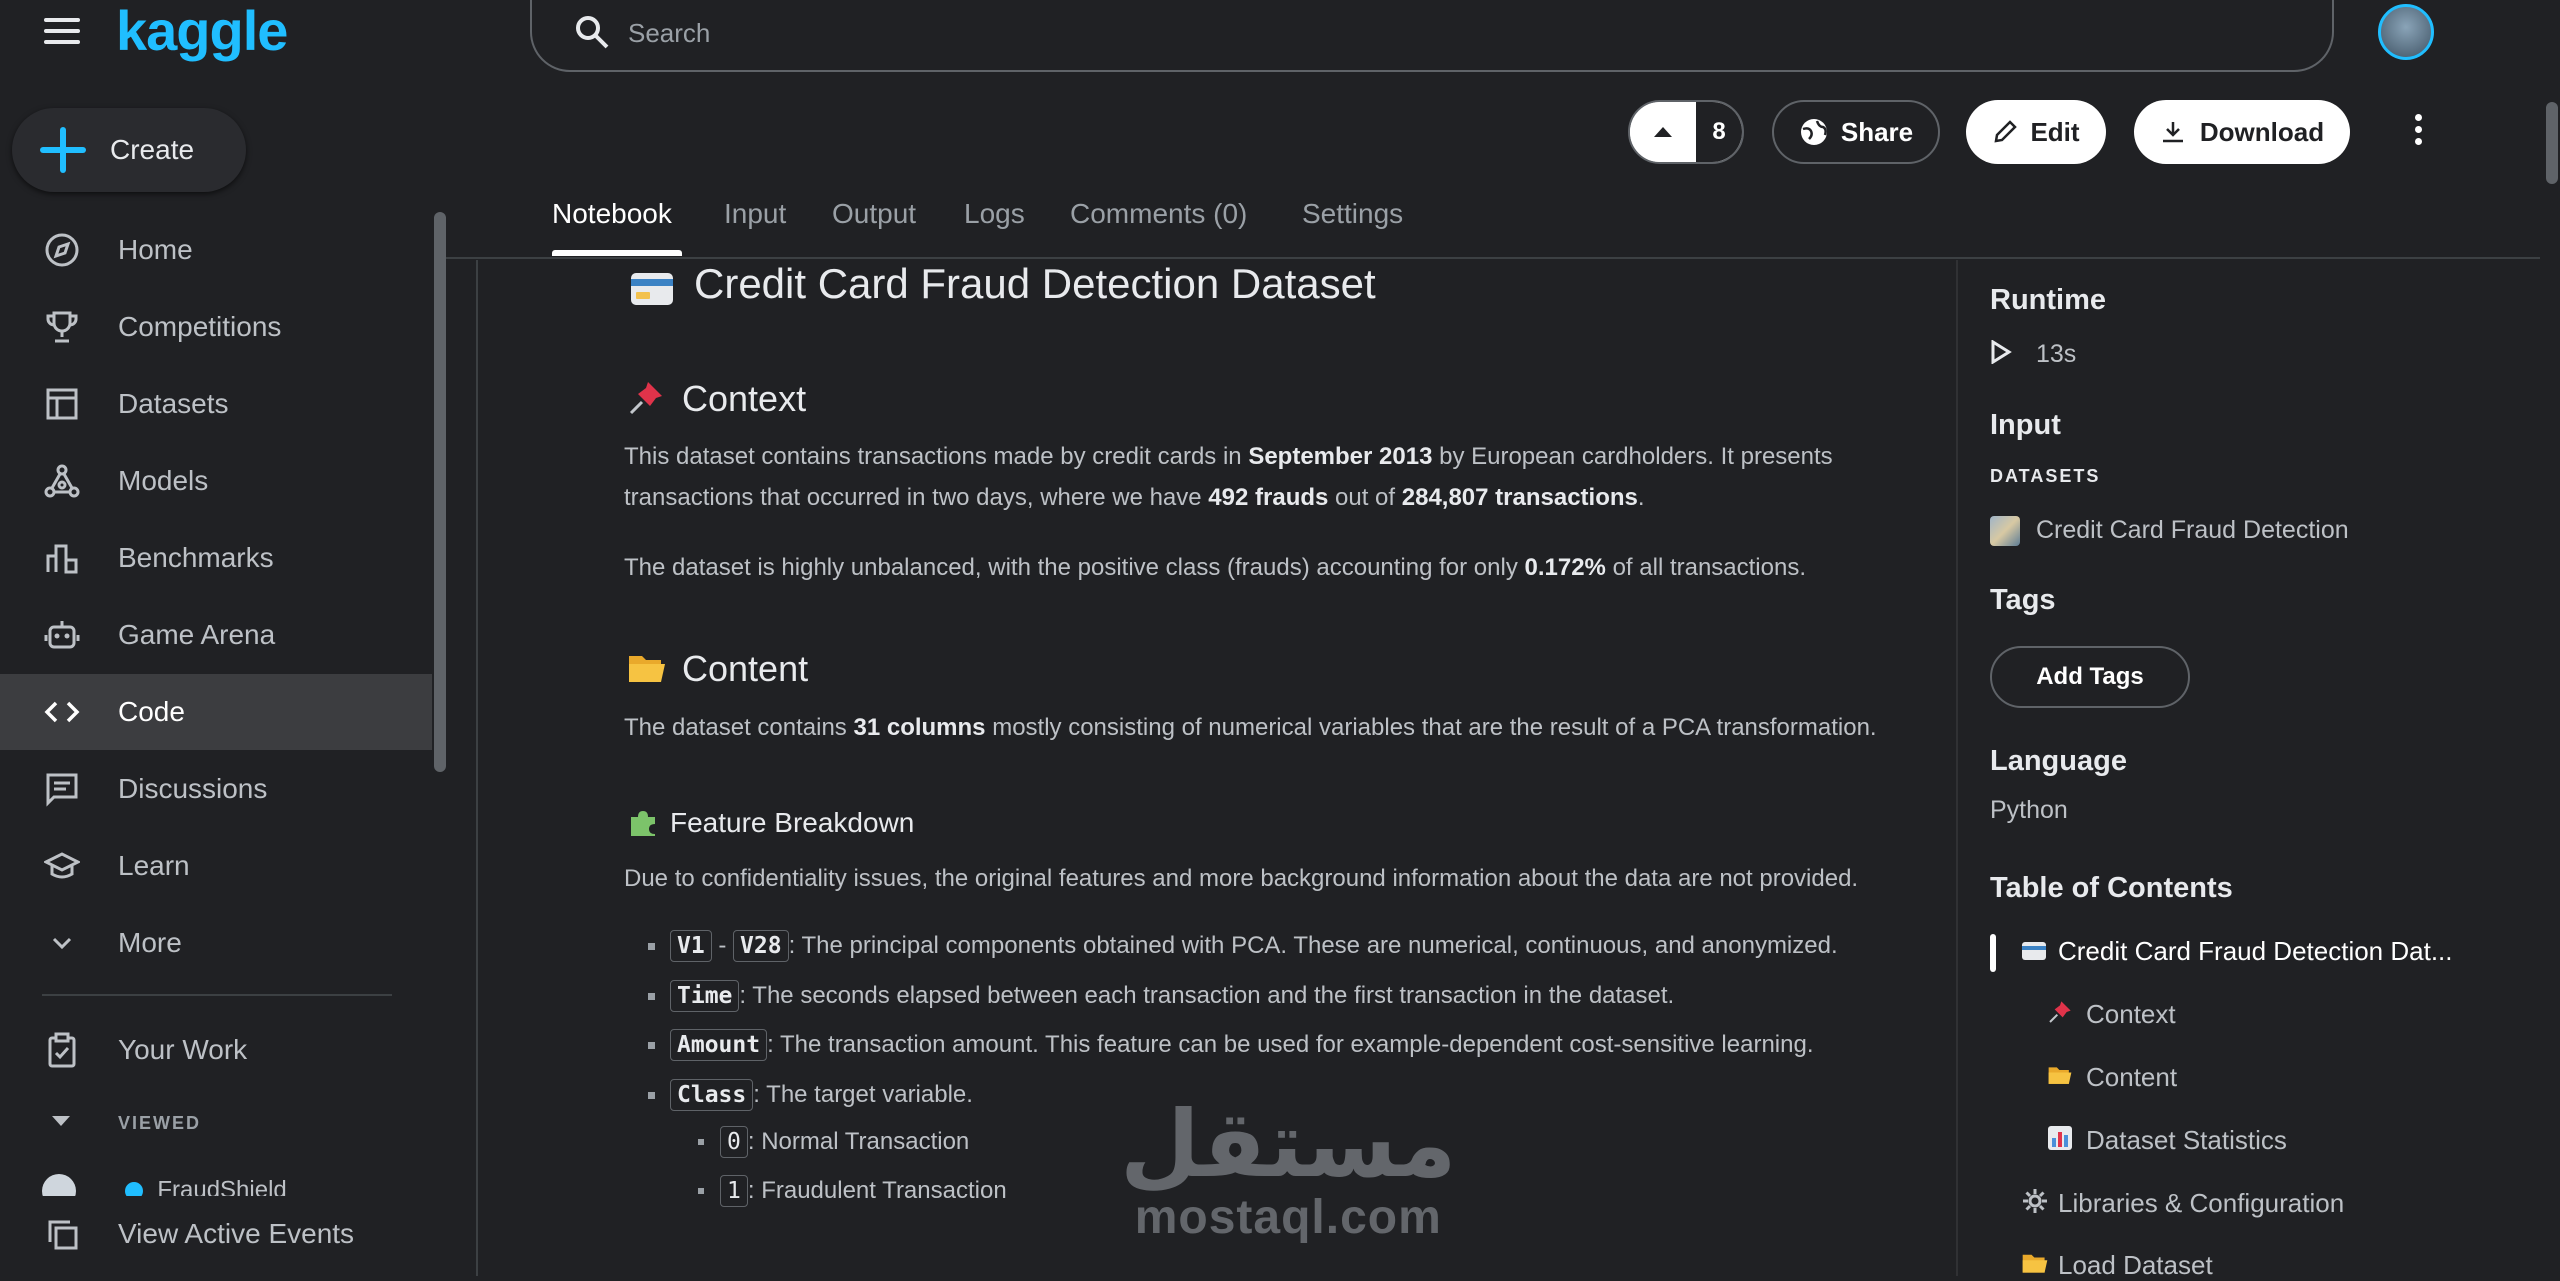 The image size is (2560, 1281). I want to click on globe-icon, so click(1813, 132).